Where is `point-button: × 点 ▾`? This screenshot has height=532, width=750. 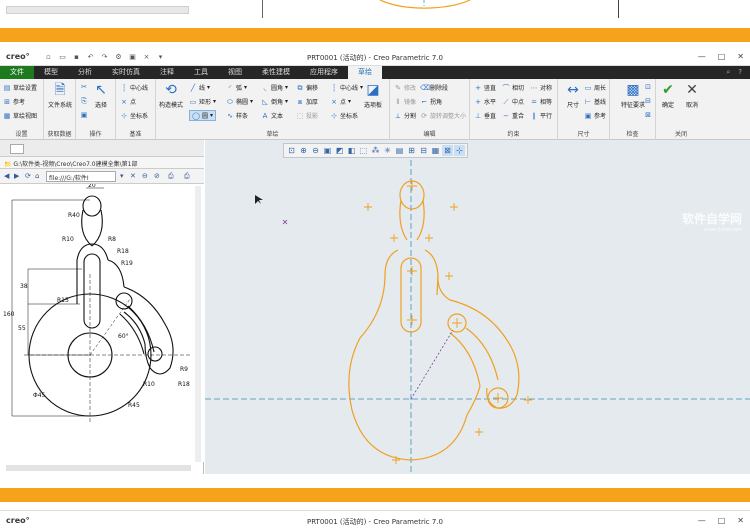 point-button: × 点 ▾ is located at coordinates (340, 102).